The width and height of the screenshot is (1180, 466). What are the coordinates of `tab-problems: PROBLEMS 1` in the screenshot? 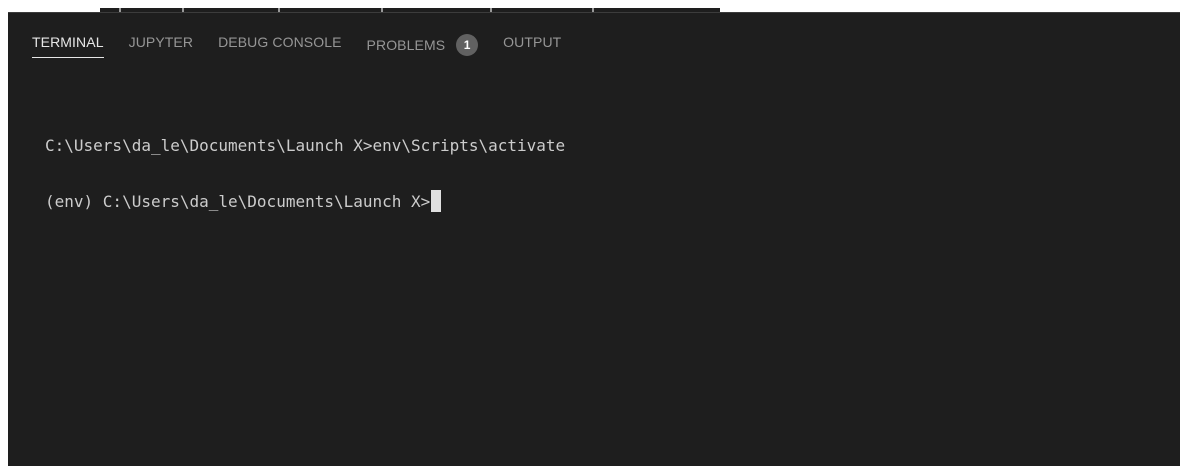 It's located at (423, 44).